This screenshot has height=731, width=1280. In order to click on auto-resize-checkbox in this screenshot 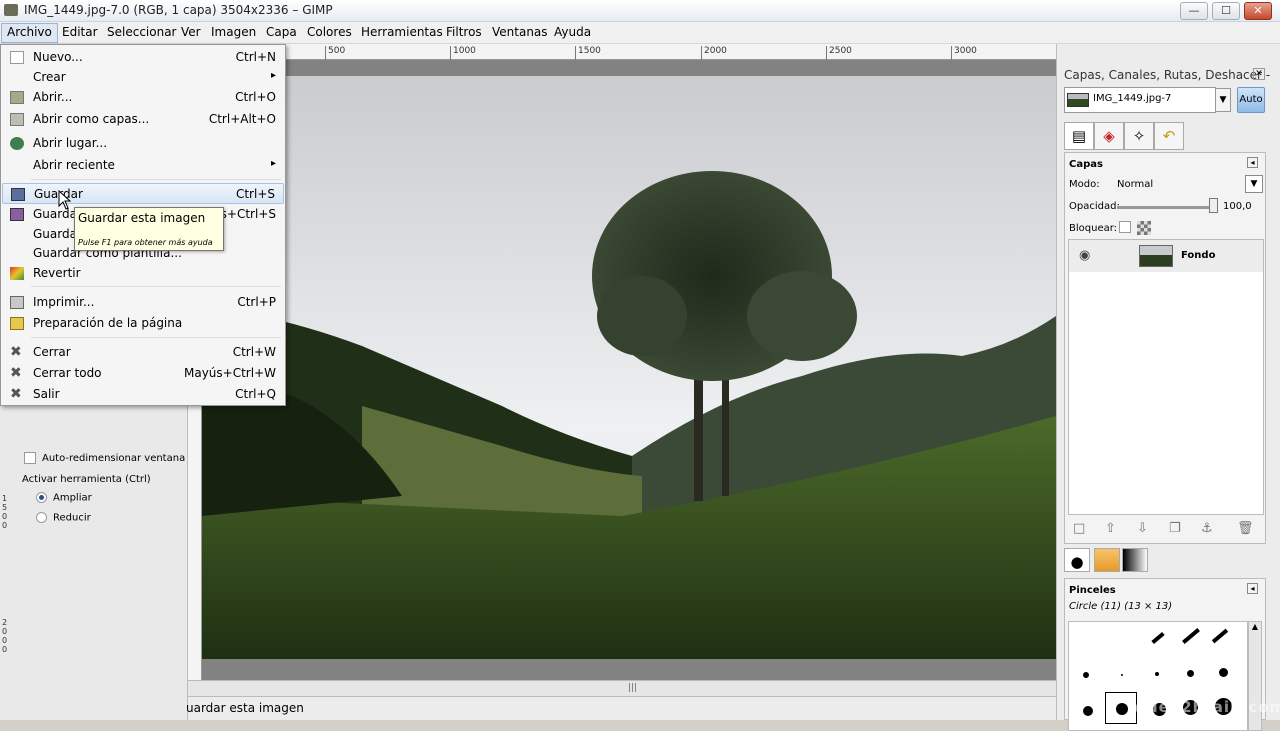, I will do `click(30, 458)`.